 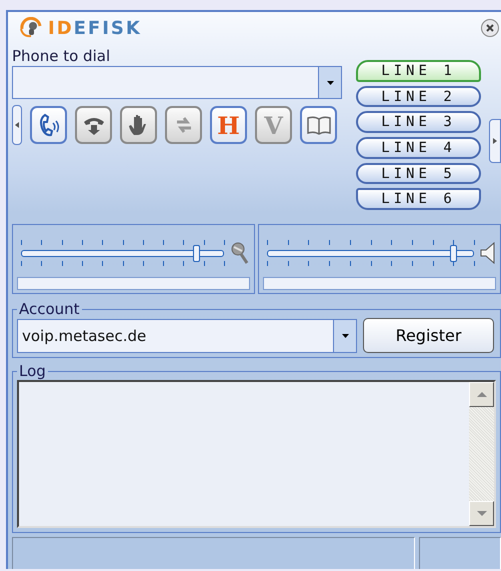 What do you see at coordinates (32, 371) in the screenshot?
I see `group-title: Log` at bounding box center [32, 371].